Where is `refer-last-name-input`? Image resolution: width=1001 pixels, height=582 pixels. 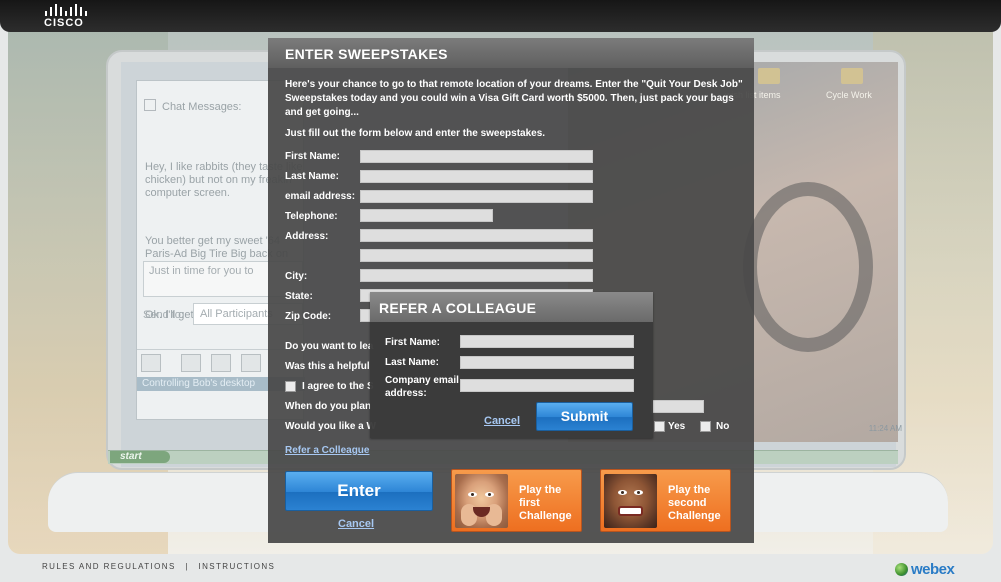
refer-last-name-input is located at coordinates (547, 362).